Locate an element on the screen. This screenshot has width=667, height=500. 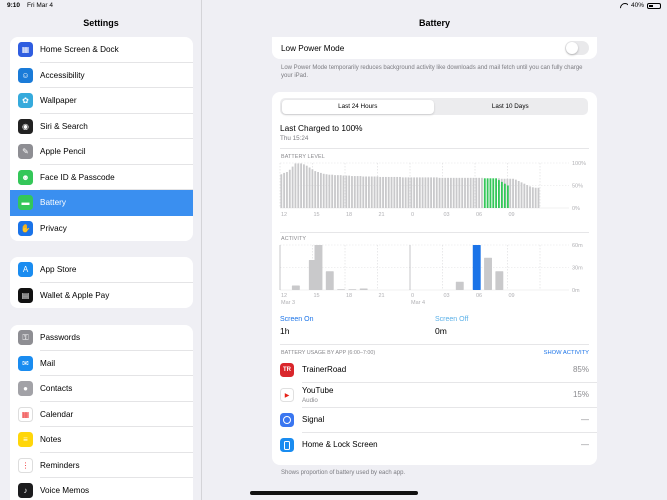
sidebar-item-privacy: ✋ Privacy is located at coordinates (101, 229).